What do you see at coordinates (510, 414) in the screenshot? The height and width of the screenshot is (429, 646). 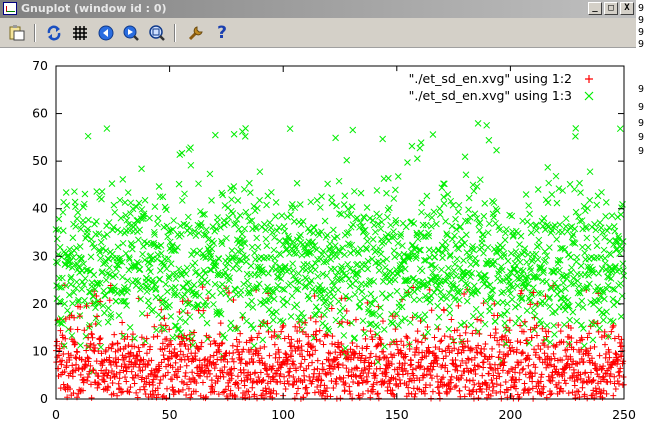 I see `x-tick-label: 200` at bounding box center [510, 414].